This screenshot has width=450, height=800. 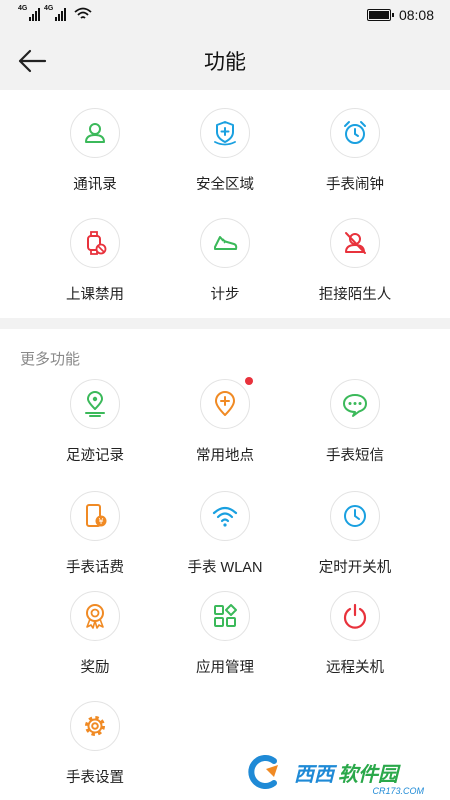 I want to click on page-title: 功能, so click(x=225, y=62).